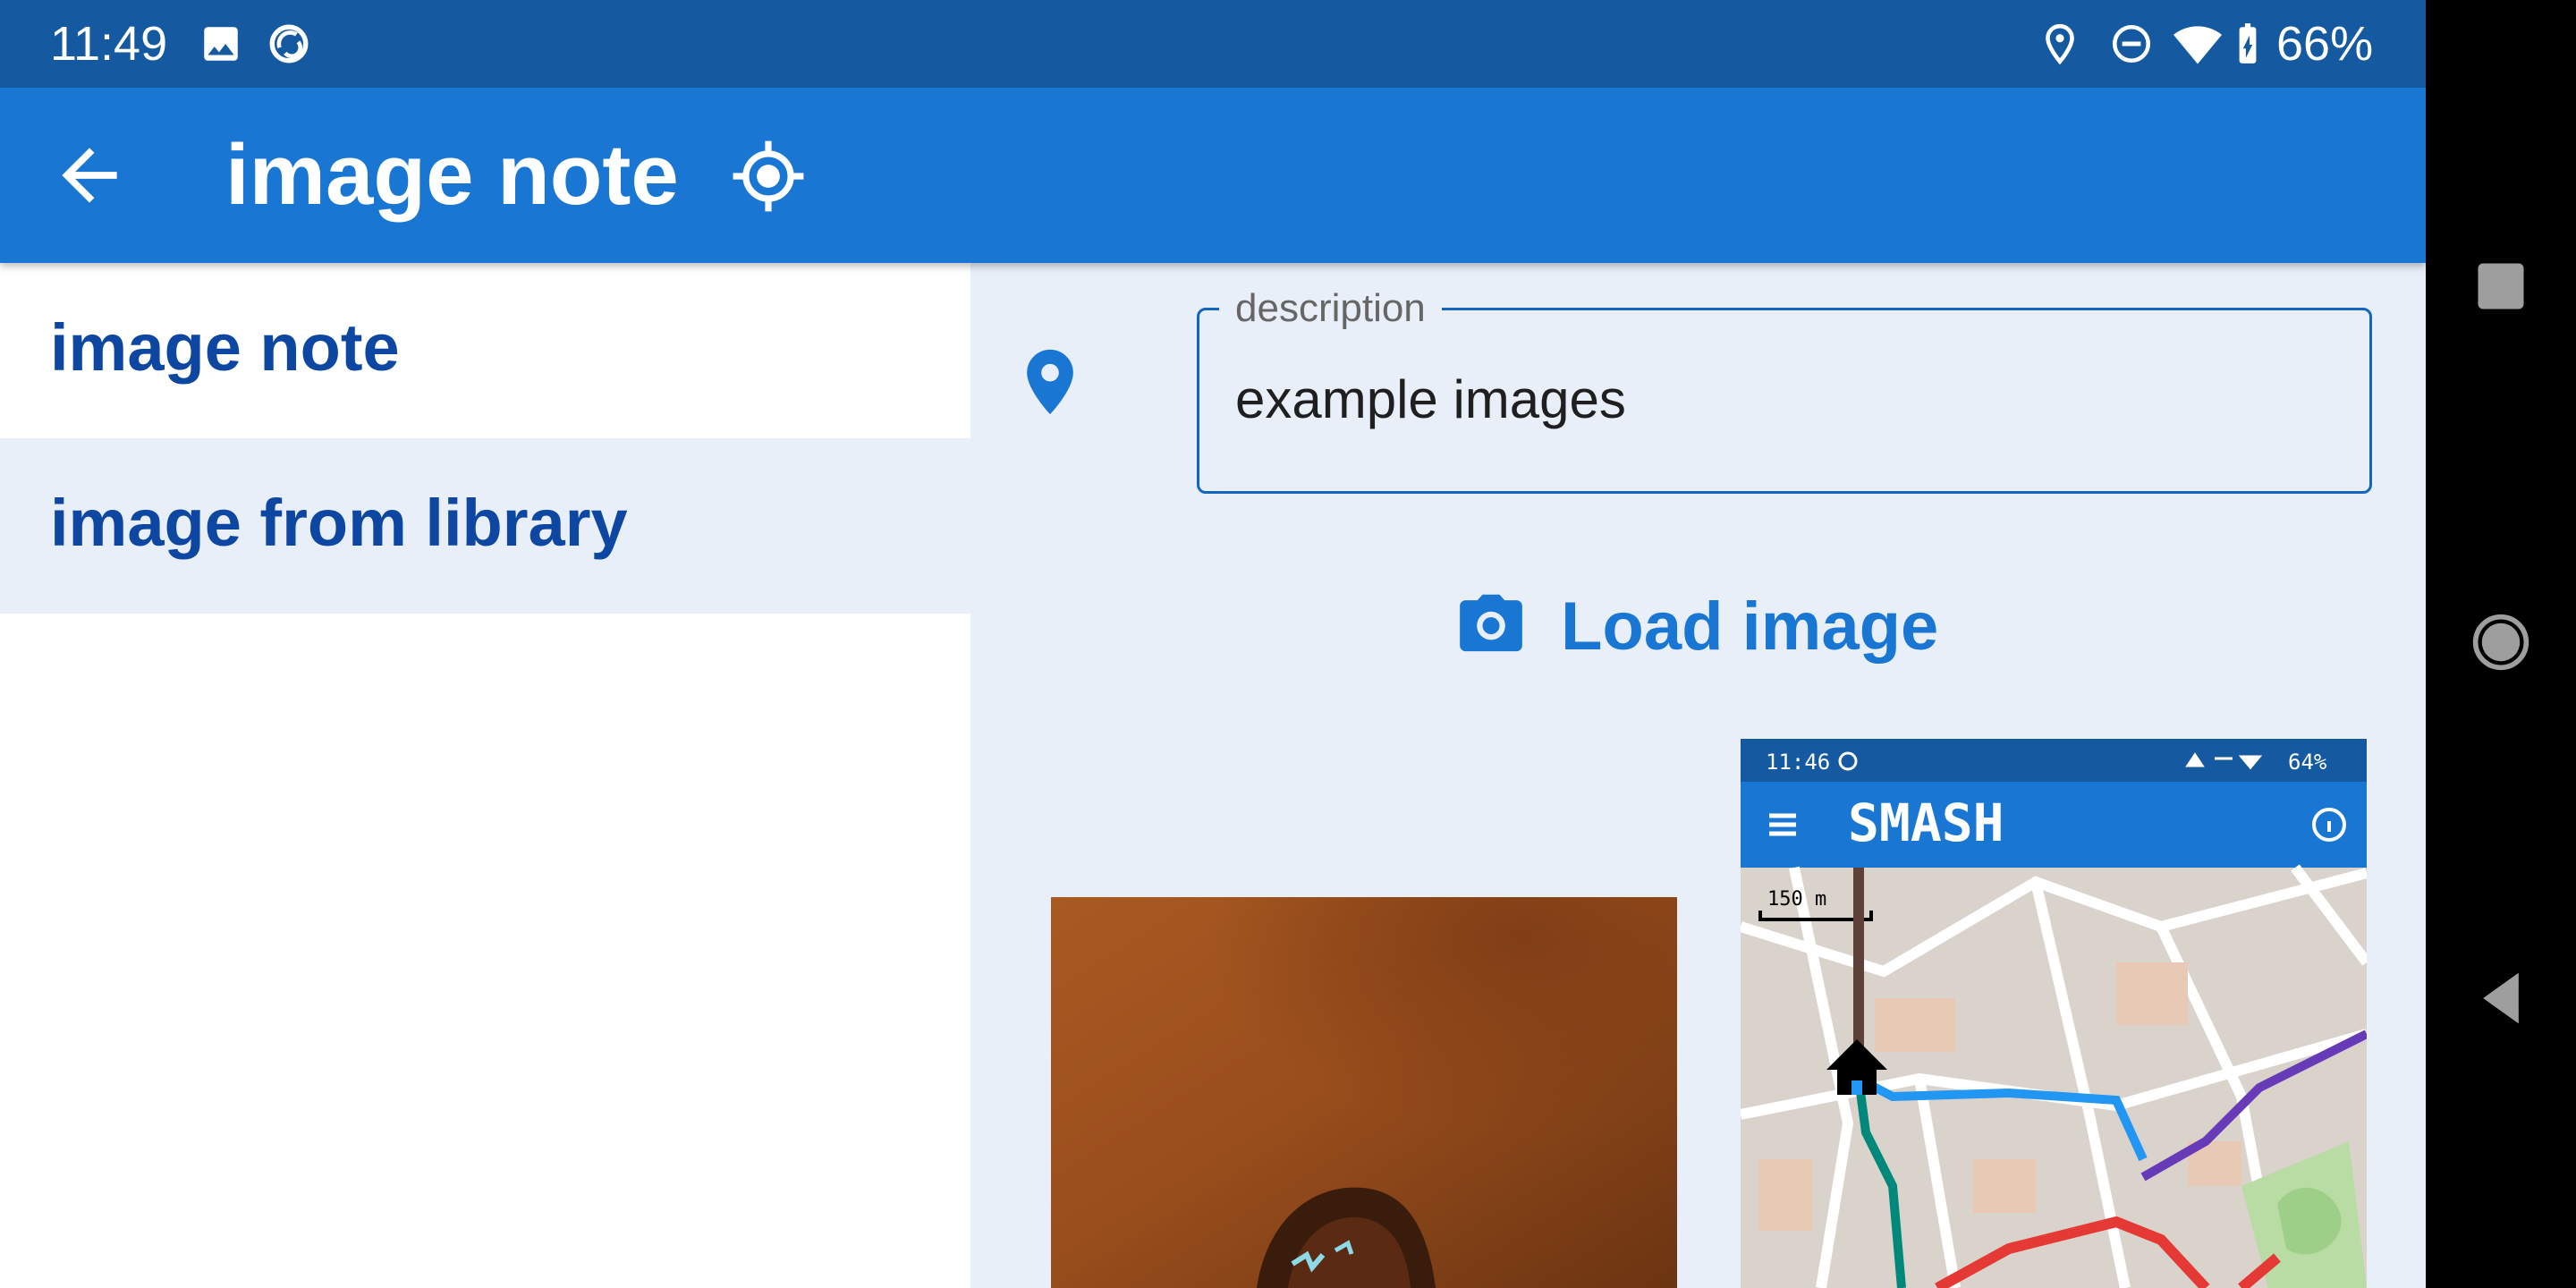 Image resolution: width=2576 pixels, height=1288 pixels. I want to click on home-button, so click(2500, 642).